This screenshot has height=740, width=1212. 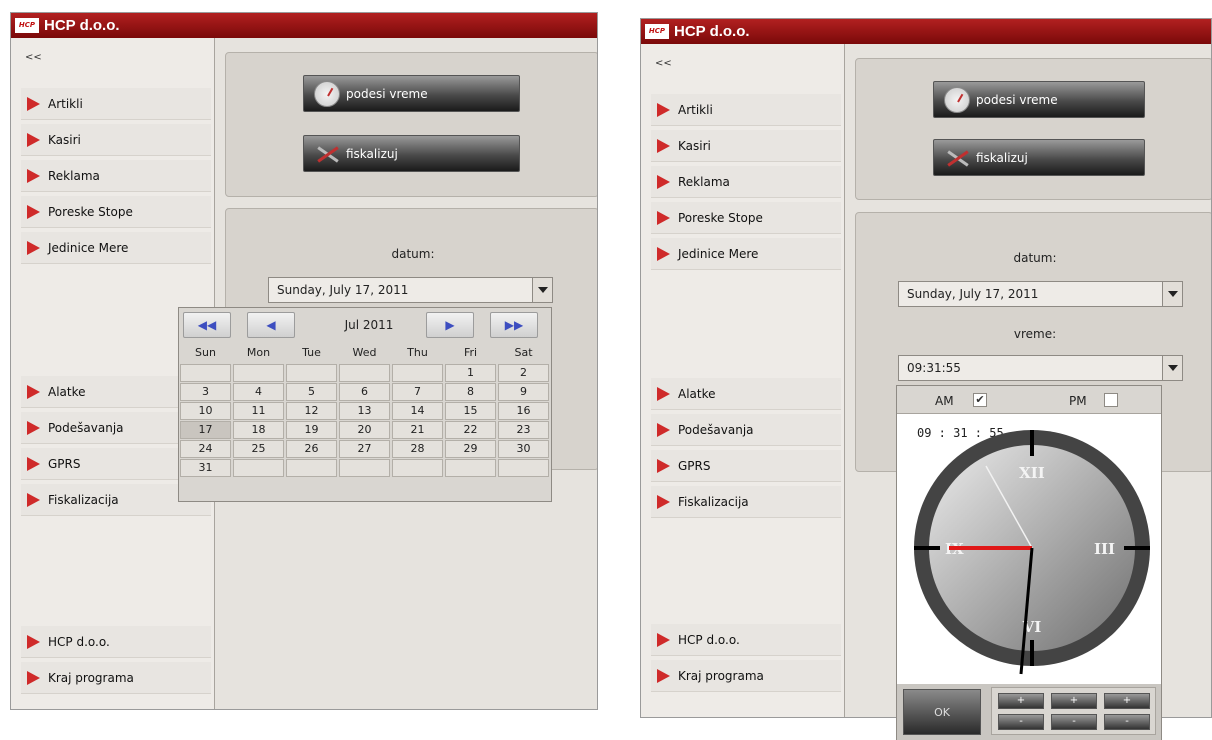 What do you see at coordinates (1074, 701) in the screenshot?
I see `minute-plus-button: +` at bounding box center [1074, 701].